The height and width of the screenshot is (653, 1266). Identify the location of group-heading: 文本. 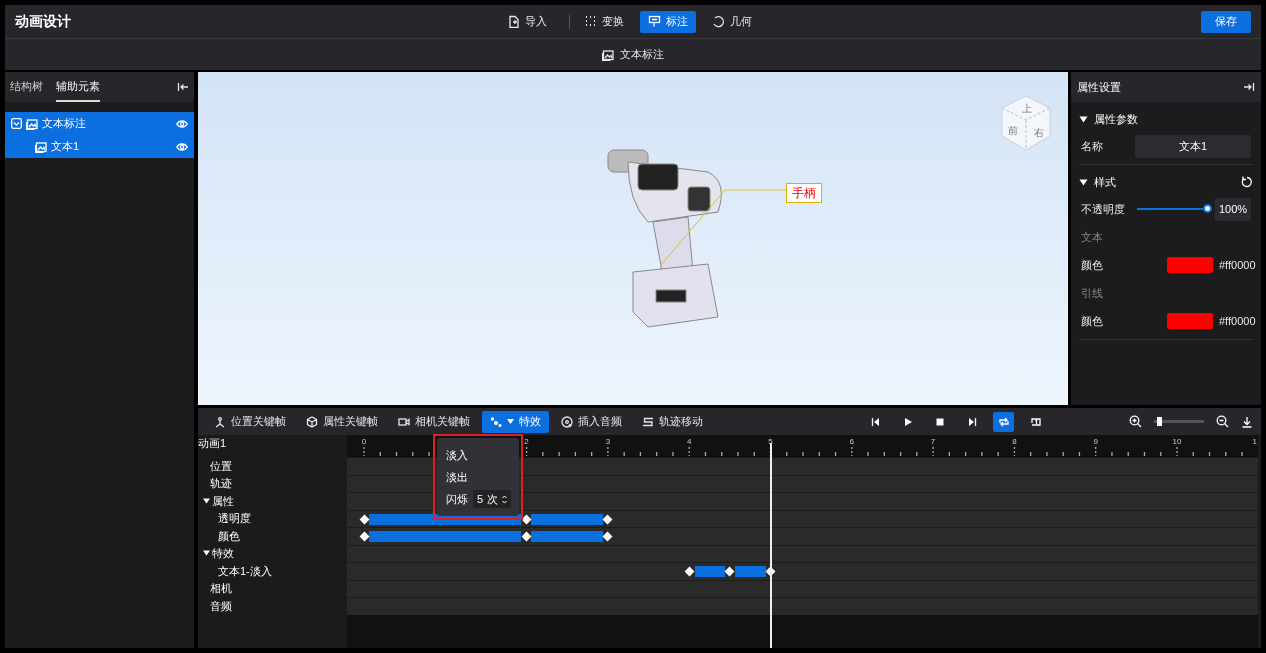
(1092, 237).